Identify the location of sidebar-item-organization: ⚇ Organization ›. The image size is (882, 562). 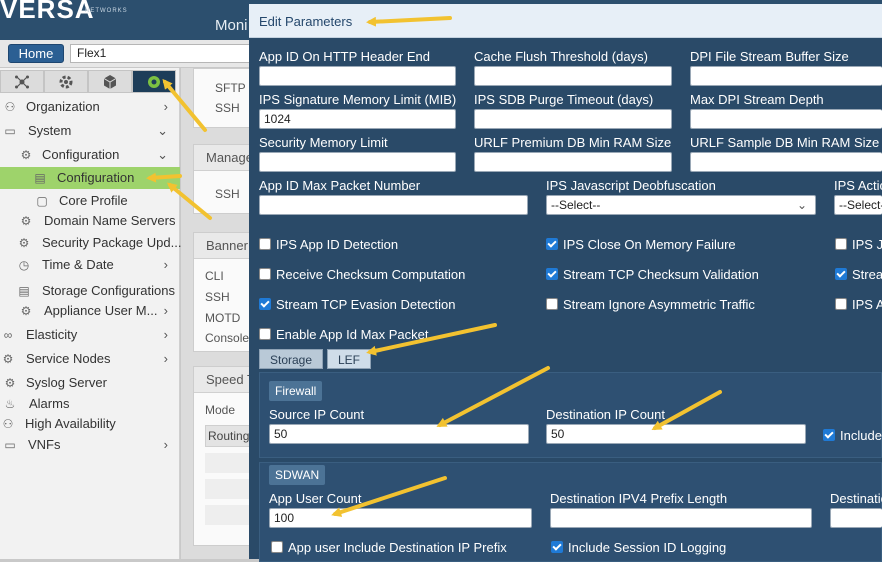
(90, 107).